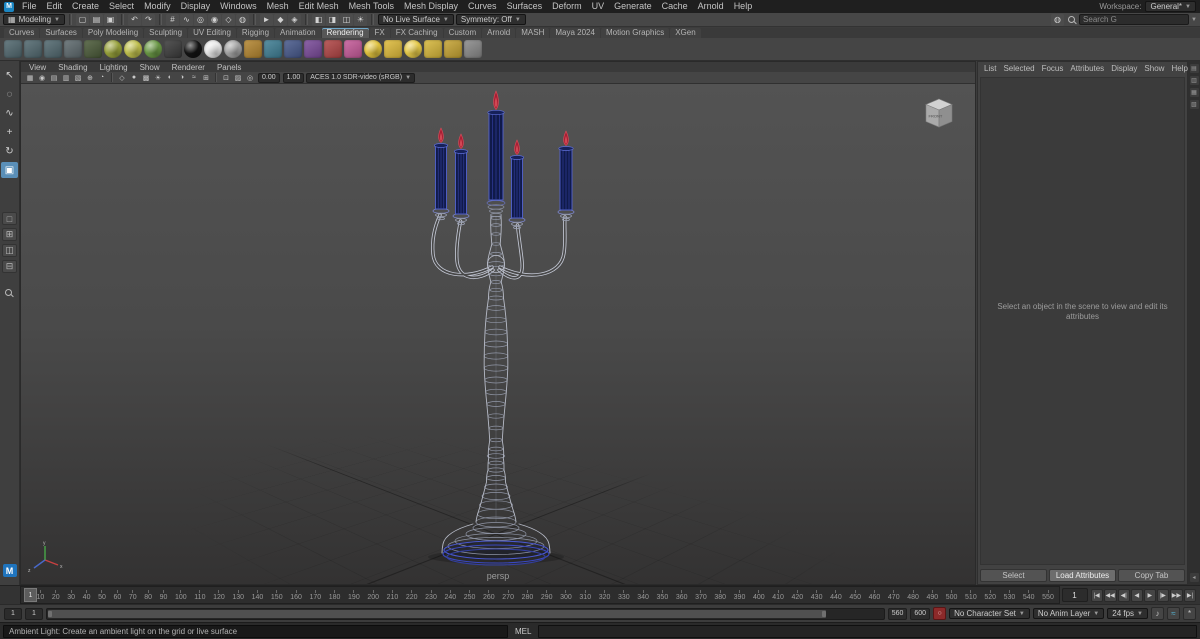  What do you see at coordinates (1068, 613) in the screenshot?
I see `anim-layer-dropdown: No Anim Layer ▼` at bounding box center [1068, 613].